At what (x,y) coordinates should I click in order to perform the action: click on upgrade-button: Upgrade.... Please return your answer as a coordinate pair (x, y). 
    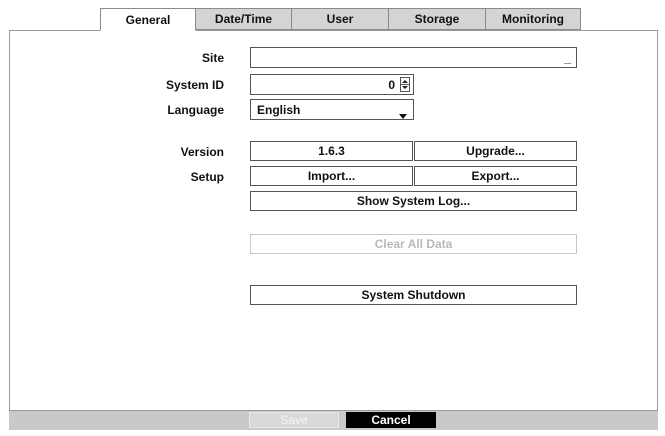
    Looking at the image, I should click on (495, 151).